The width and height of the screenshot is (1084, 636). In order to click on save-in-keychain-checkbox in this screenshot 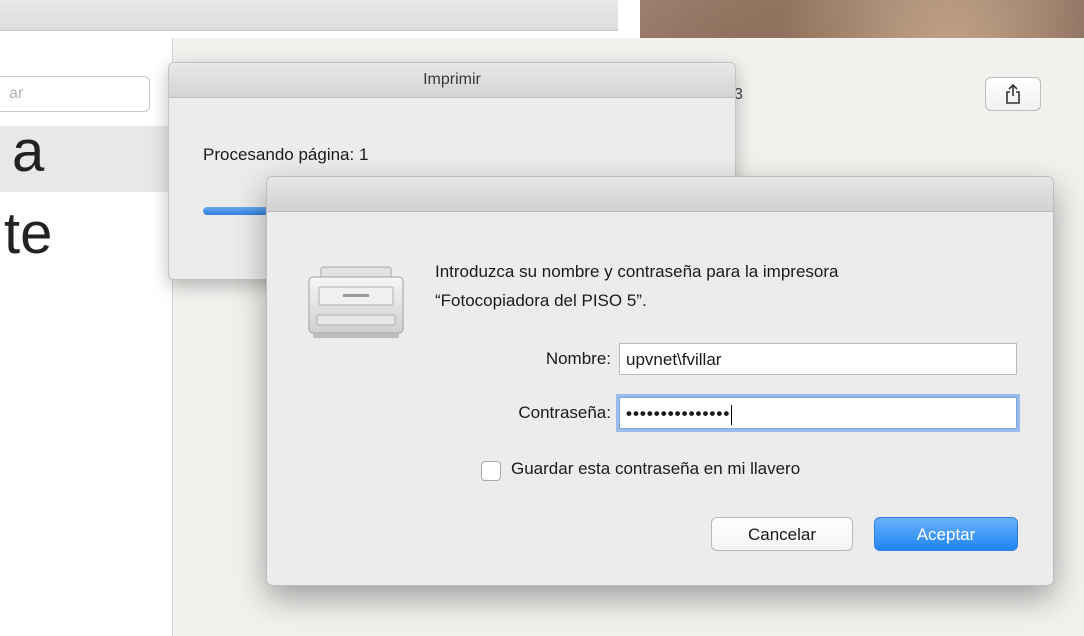, I will do `click(491, 471)`.